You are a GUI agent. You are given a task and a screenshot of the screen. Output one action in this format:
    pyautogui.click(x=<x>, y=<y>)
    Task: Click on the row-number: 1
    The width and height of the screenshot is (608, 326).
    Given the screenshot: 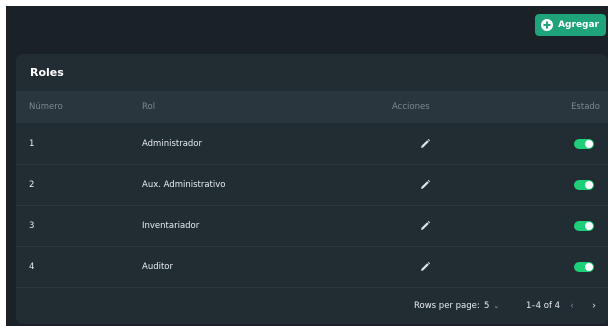 What is the action you would take?
    pyautogui.click(x=32, y=144)
    